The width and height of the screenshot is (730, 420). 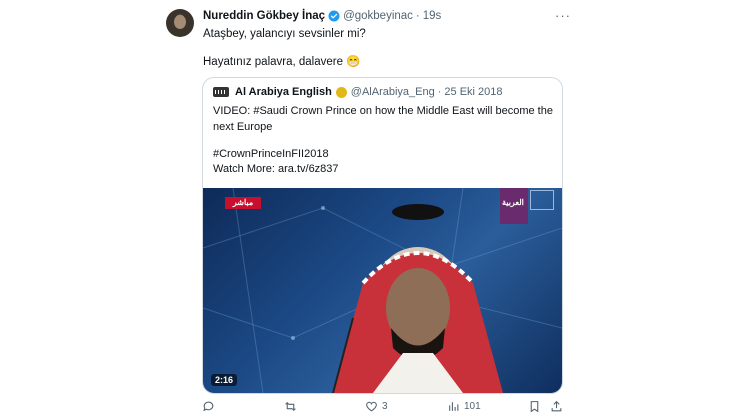 What do you see at coordinates (513, 202) in the screenshot?
I see `channel-logo-text: العربية` at bounding box center [513, 202].